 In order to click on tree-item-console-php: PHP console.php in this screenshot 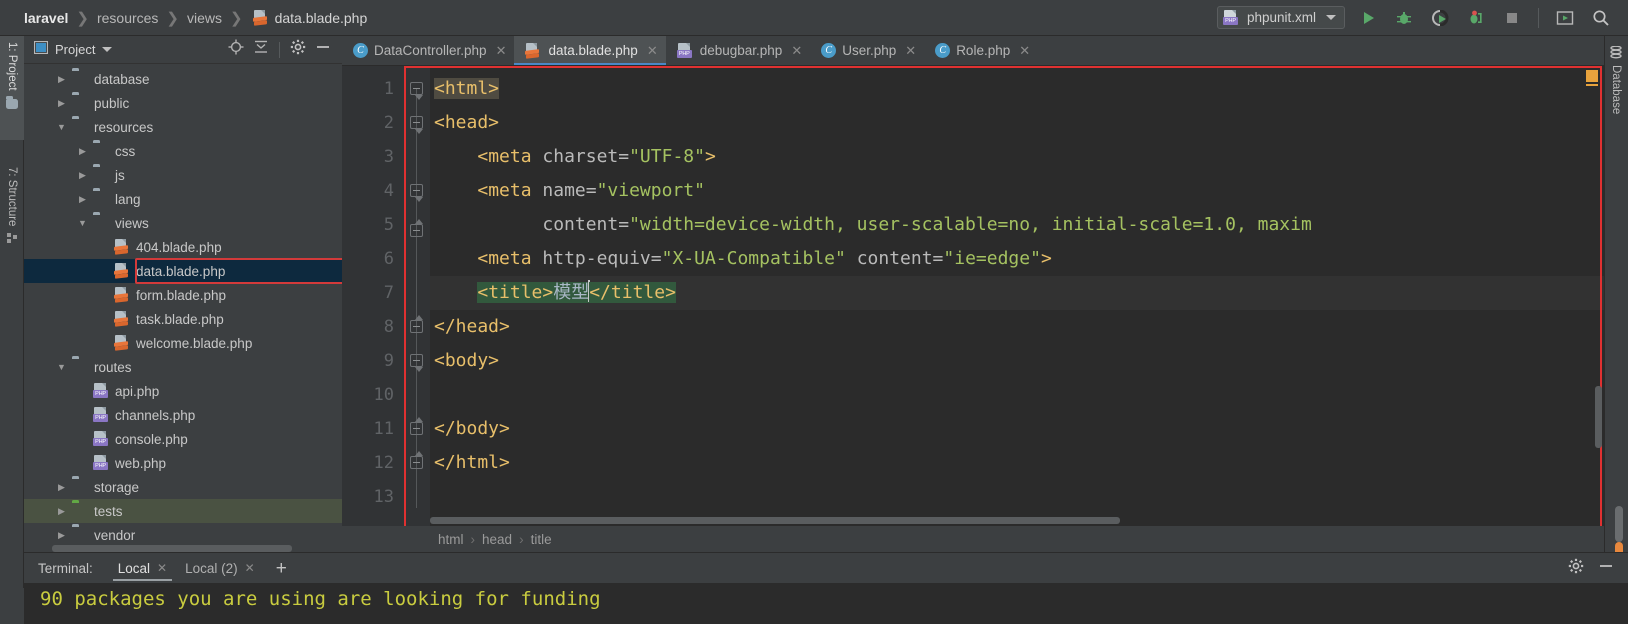, I will do `click(183, 439)`.